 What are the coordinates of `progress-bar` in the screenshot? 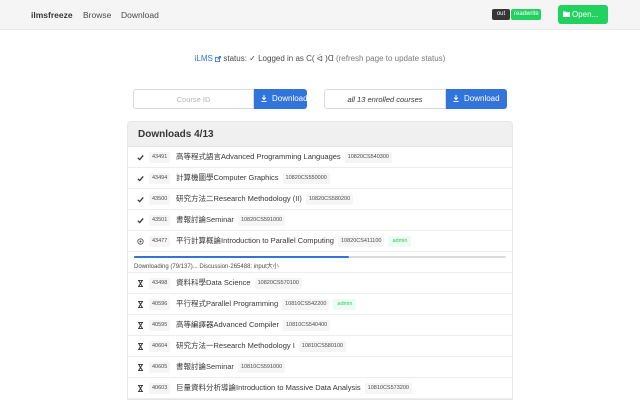 It's located at (320, 257).